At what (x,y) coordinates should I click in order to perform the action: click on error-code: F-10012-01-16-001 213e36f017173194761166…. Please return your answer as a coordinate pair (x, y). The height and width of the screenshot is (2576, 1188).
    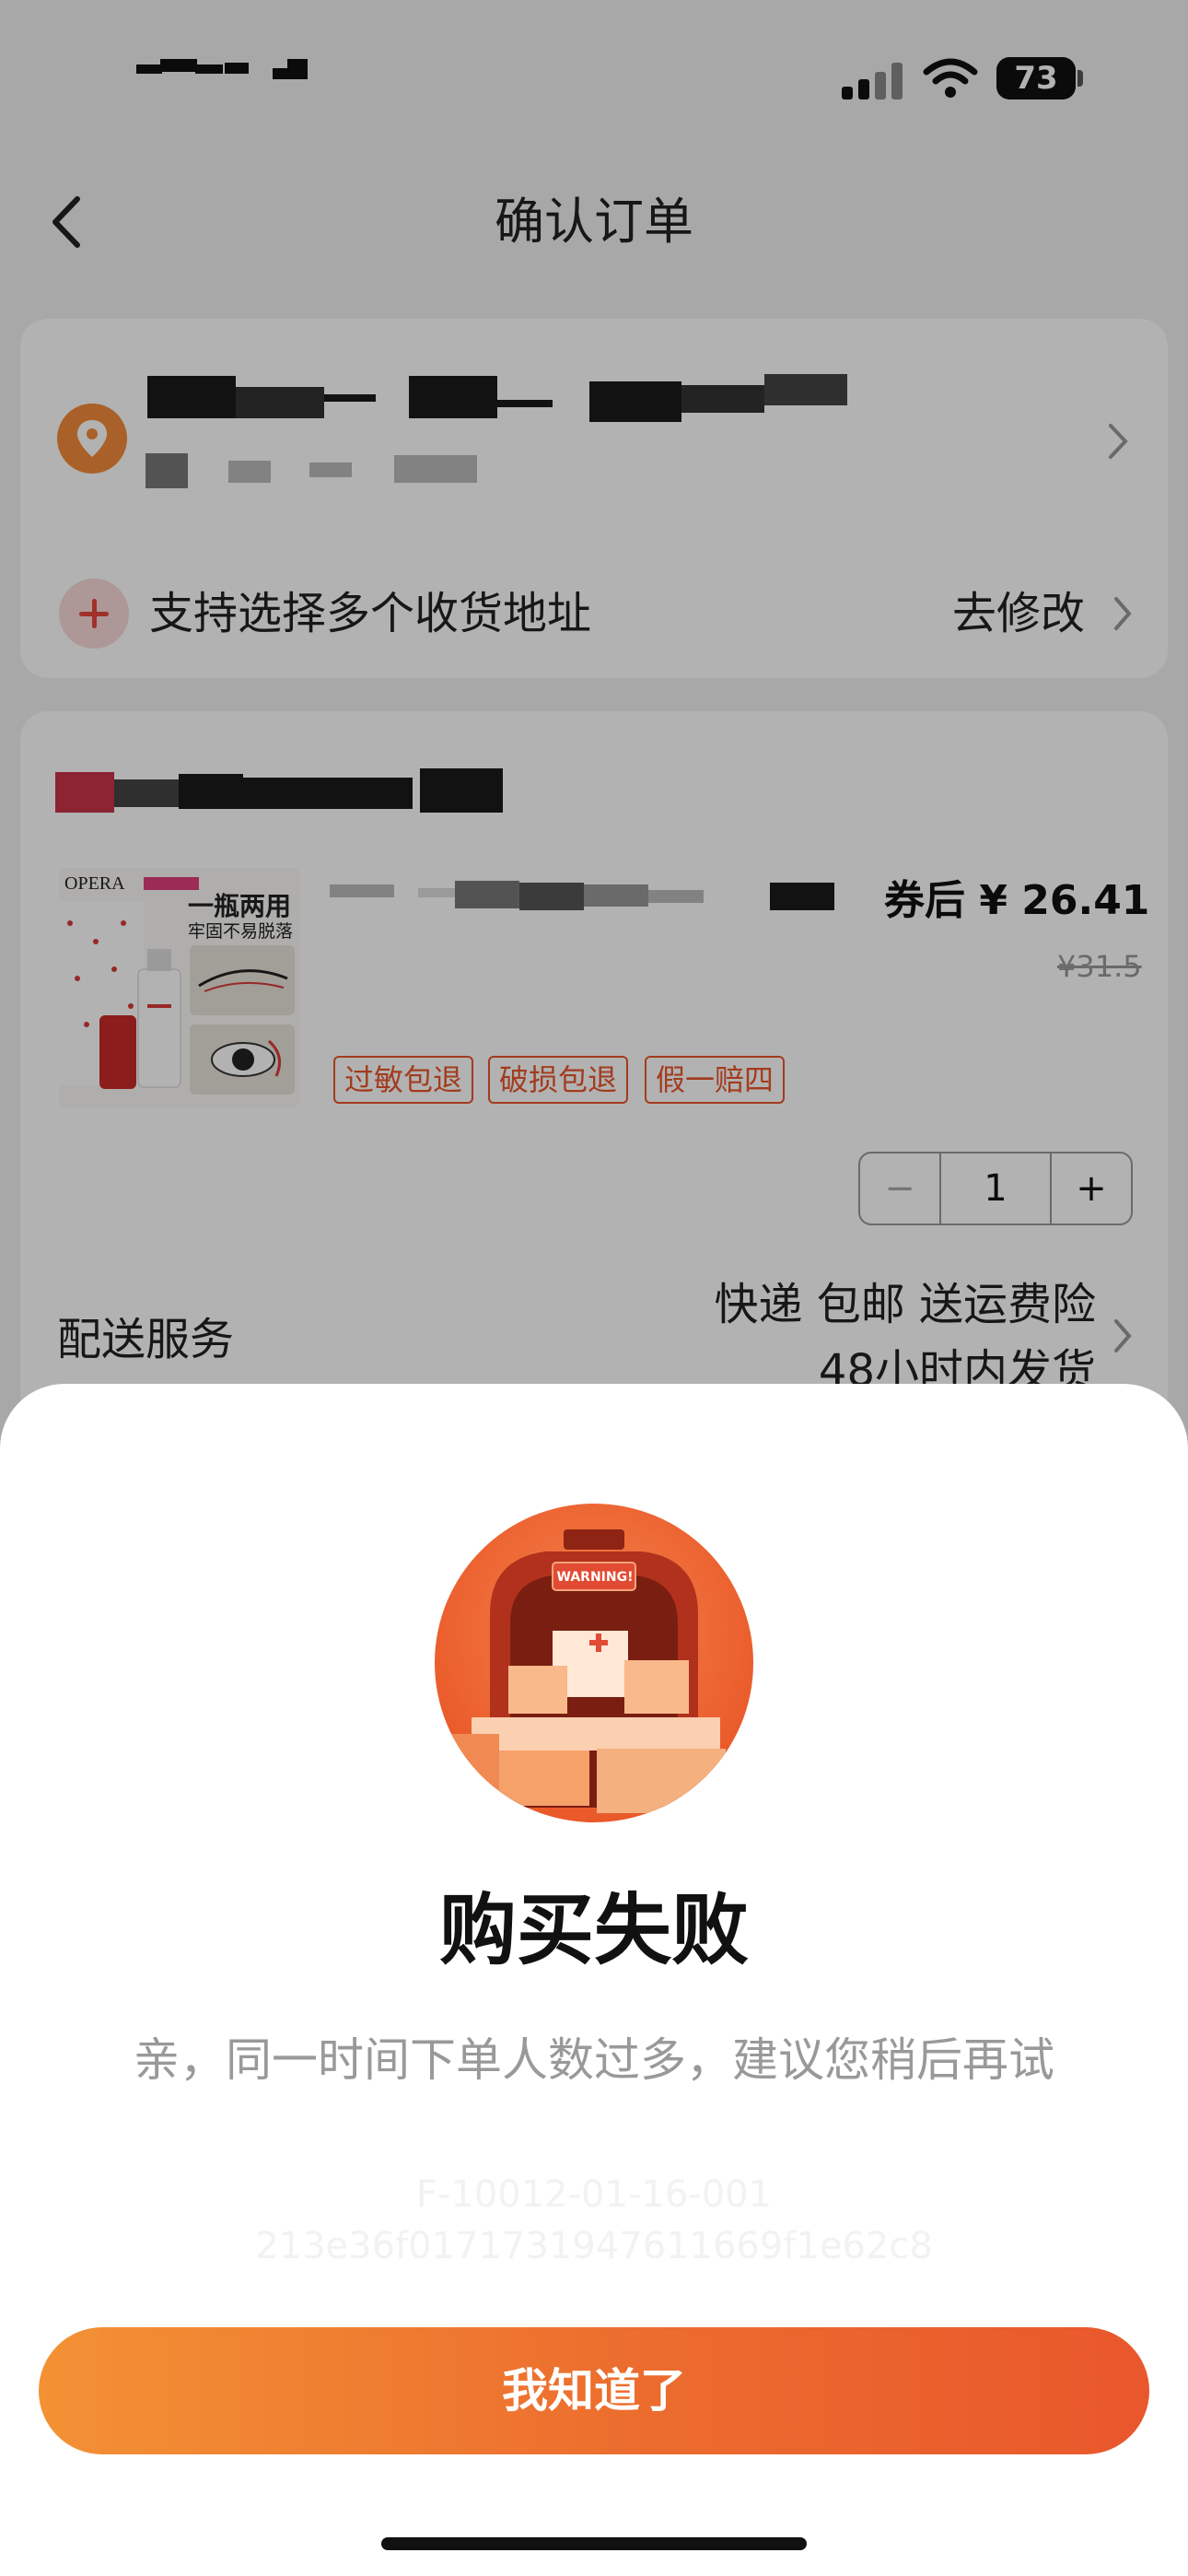
    Looking at the image, I should click on (594, 2220).